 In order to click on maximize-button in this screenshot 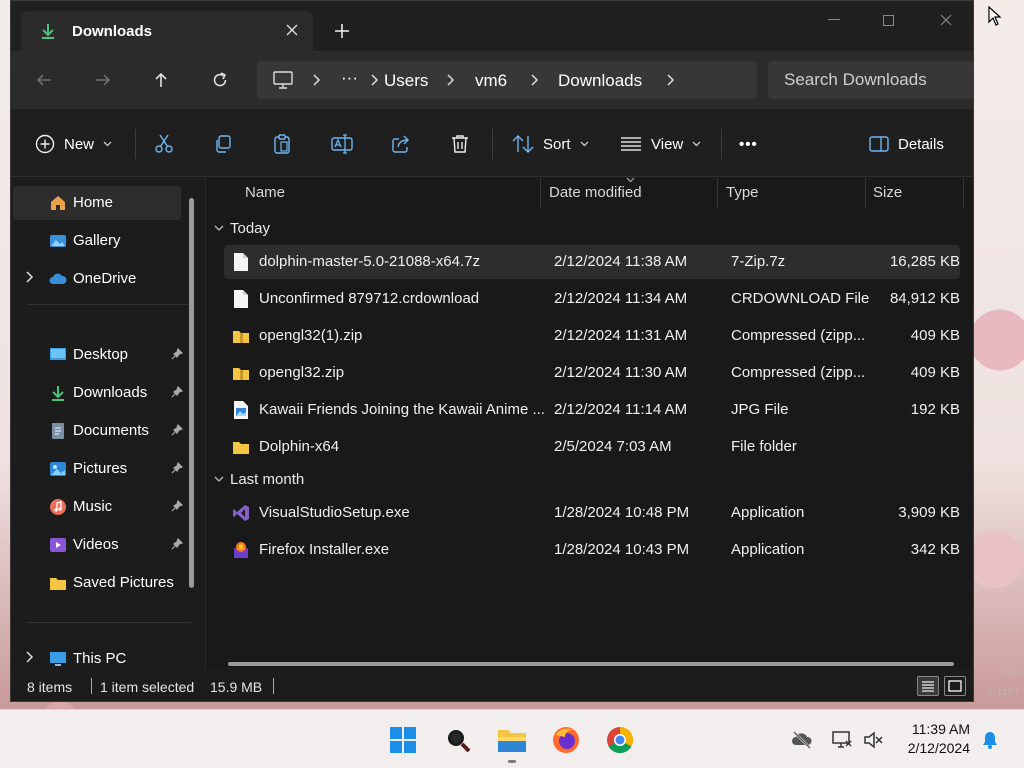, I will do `click(888, 20)`.